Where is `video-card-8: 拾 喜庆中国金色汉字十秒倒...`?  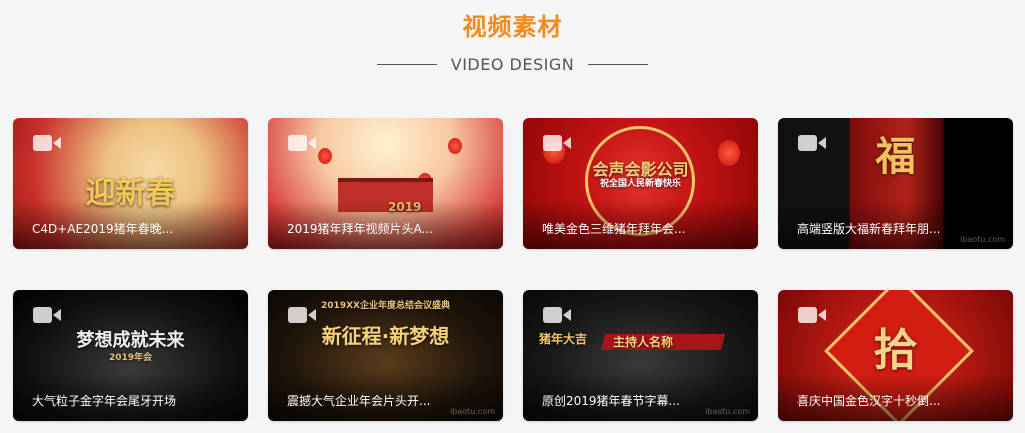
video-card-8: 拾 喜庆中国金色汉字十秒倒... is located at coordinates (895, 355).